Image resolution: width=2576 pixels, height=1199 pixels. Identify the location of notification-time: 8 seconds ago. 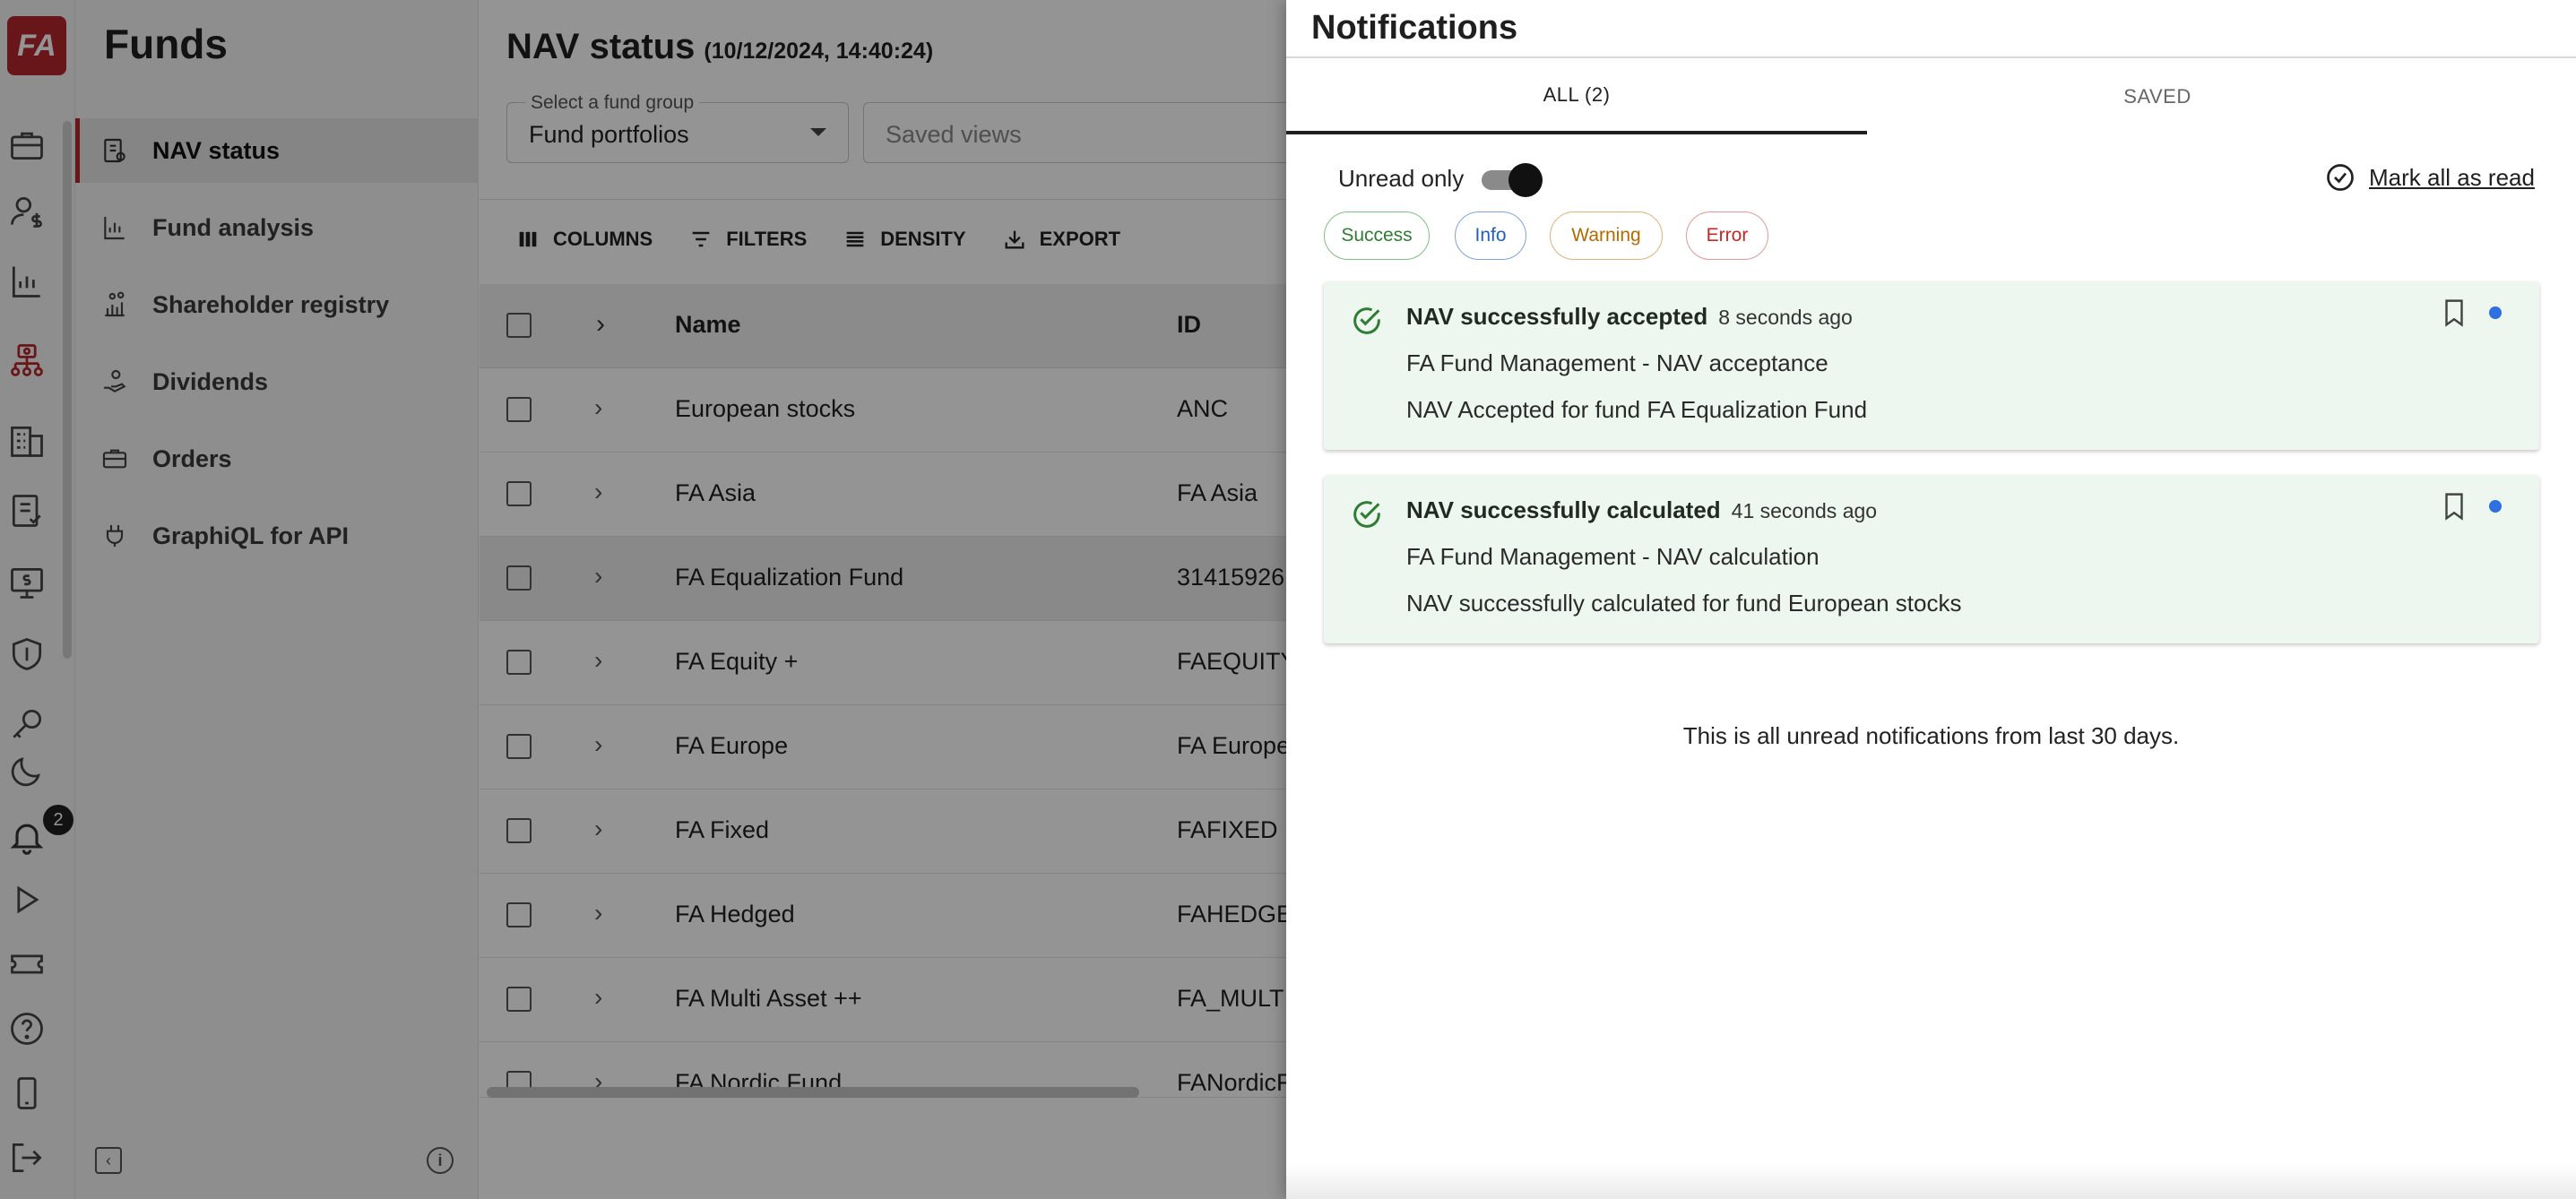
(1785, 317).